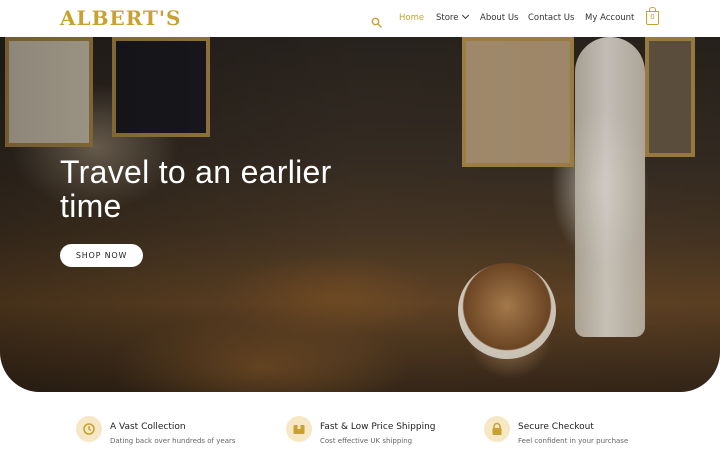 The width and height of the screenshot is (720, 450). What do you see at coordinates (411, 18) in the screenshot?
I see `nav-home: Home` at bounding box center [411, 18].